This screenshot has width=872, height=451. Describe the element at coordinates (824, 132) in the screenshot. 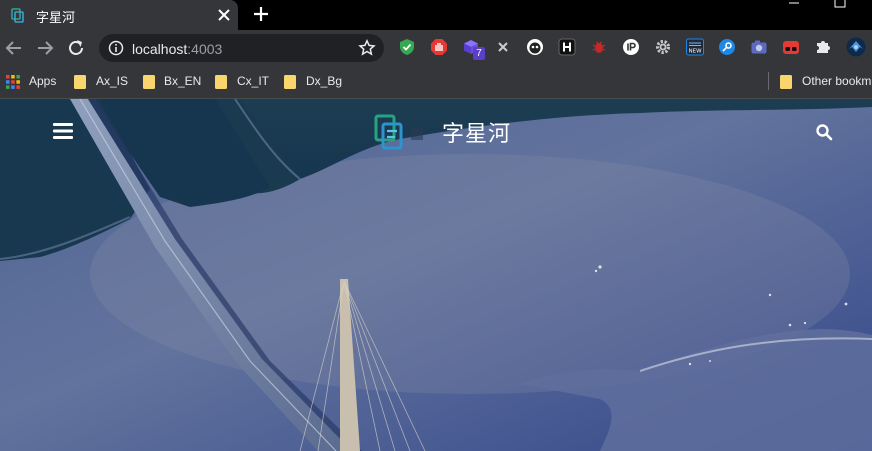

I see `search-icon` at that location.